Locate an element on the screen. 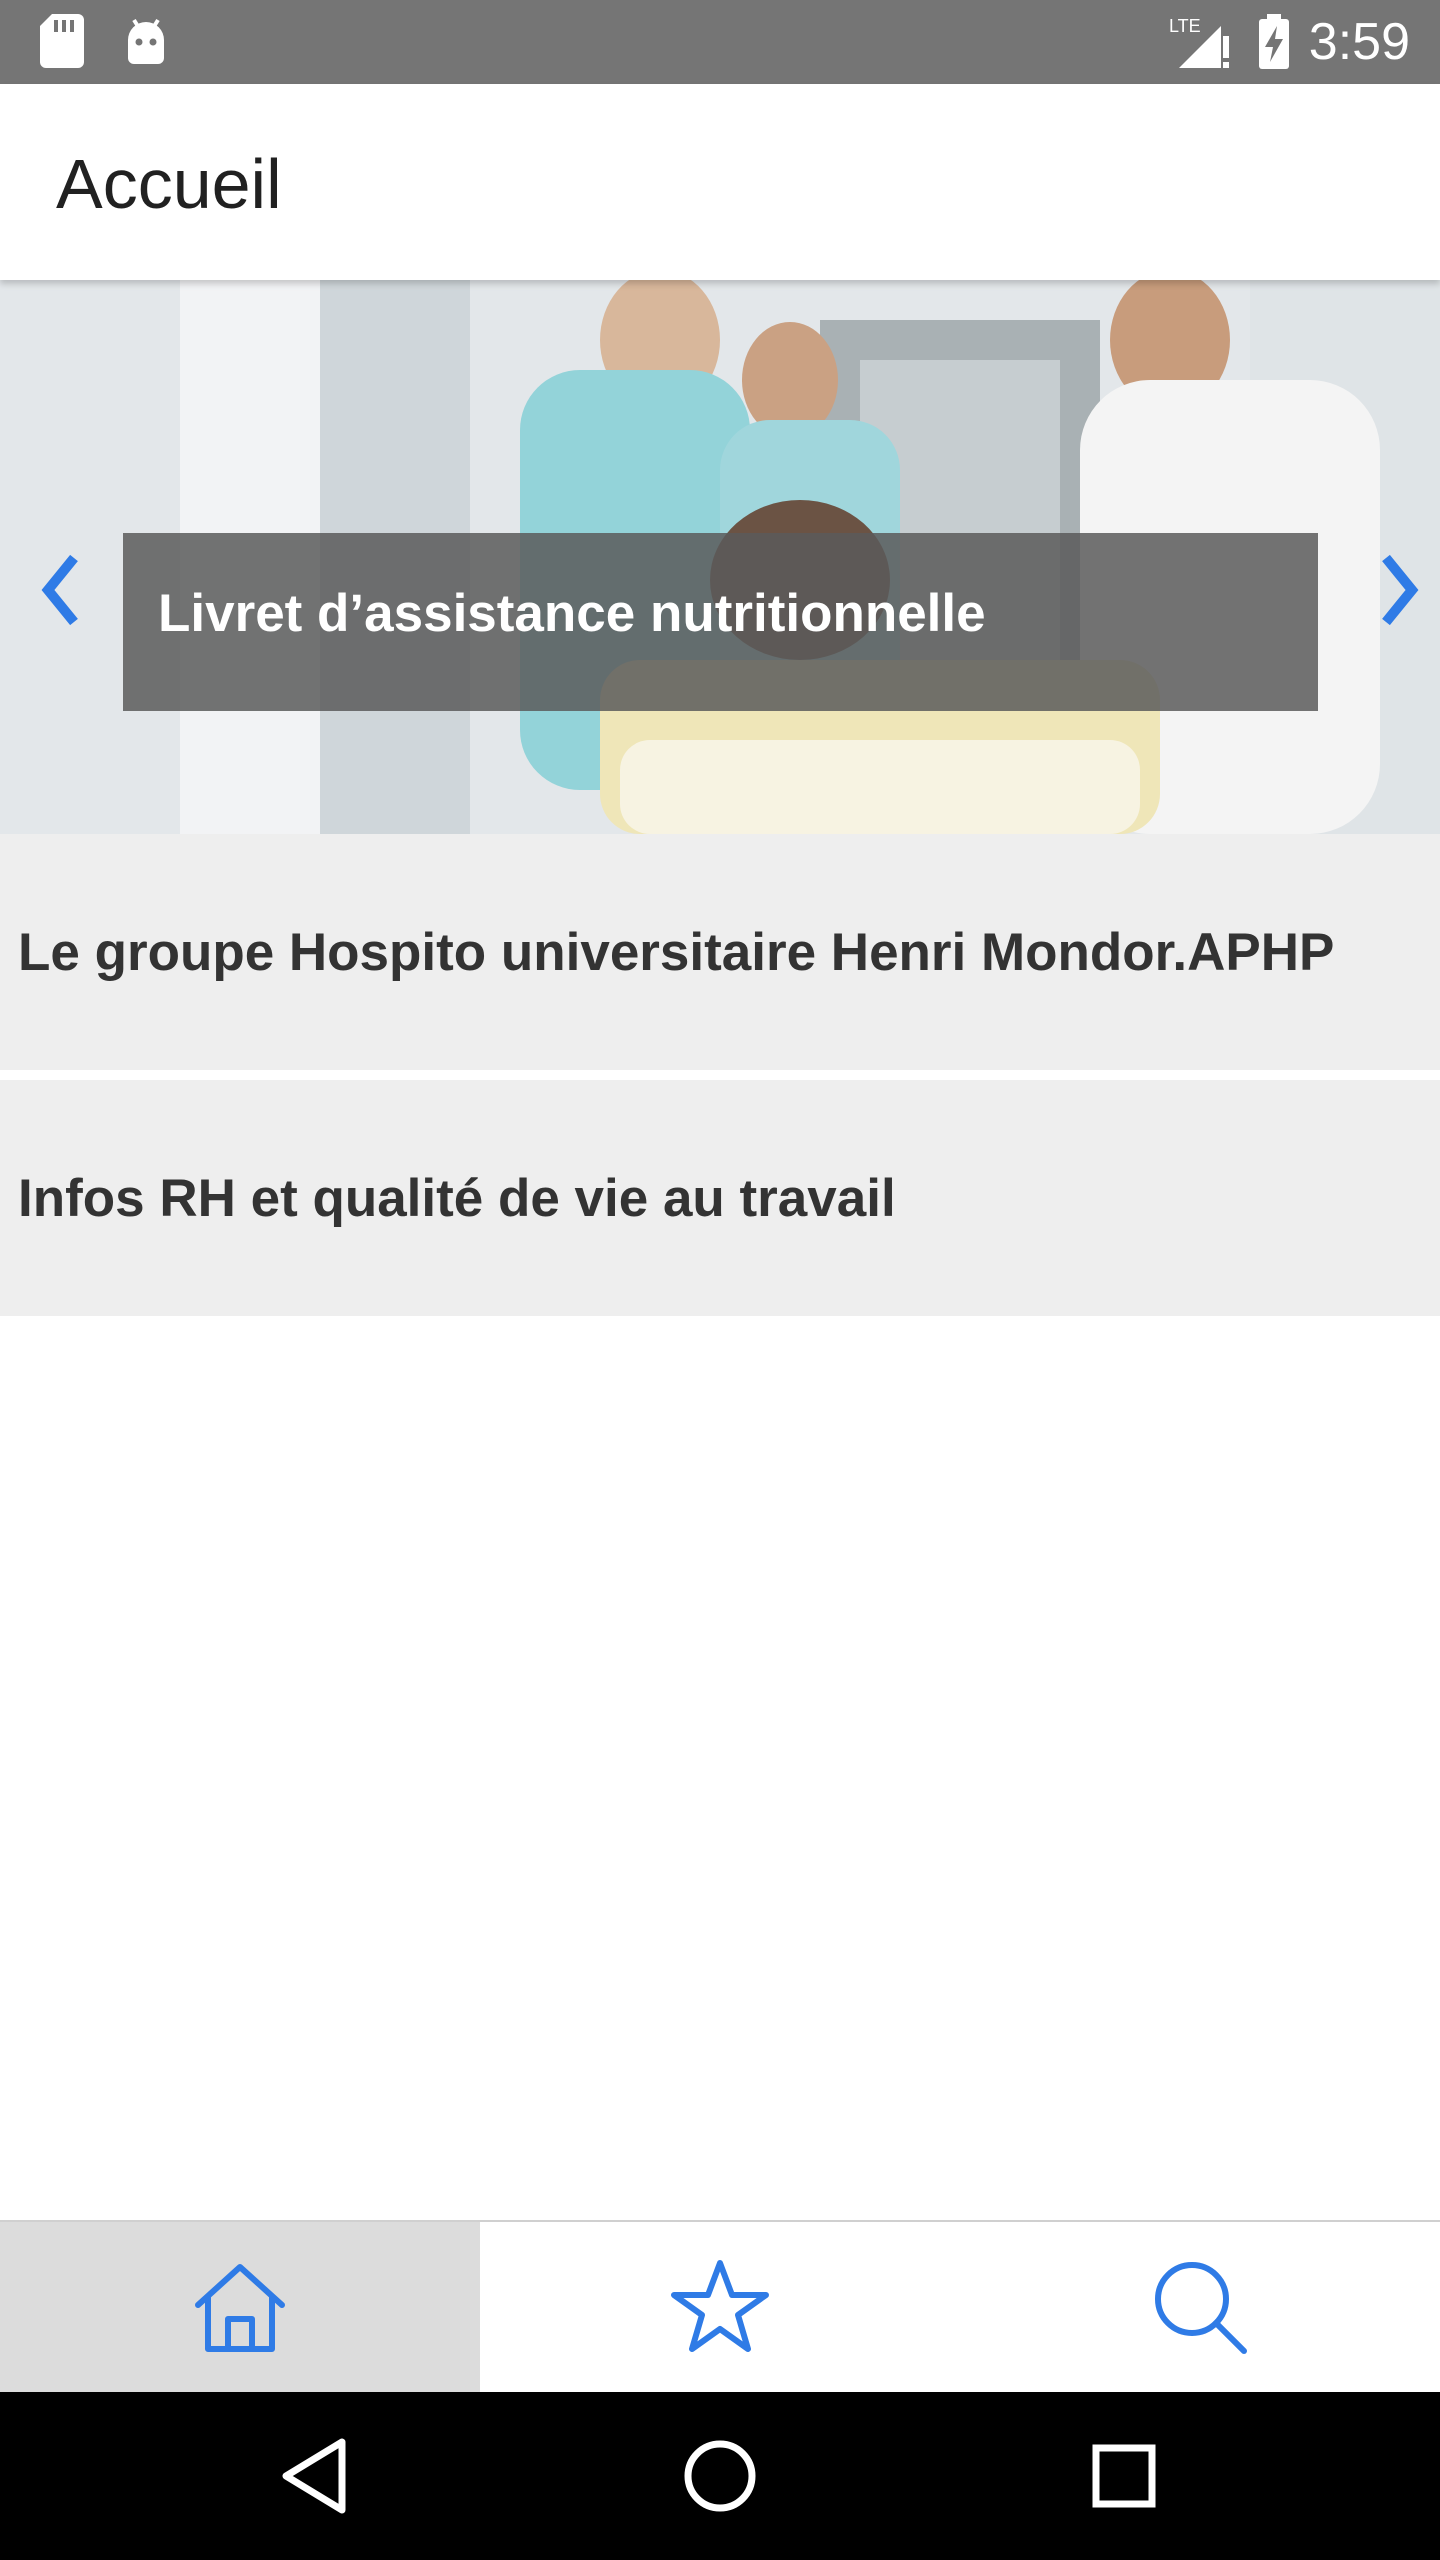  battery-charging-icon is located at coordinates (1273, 41).